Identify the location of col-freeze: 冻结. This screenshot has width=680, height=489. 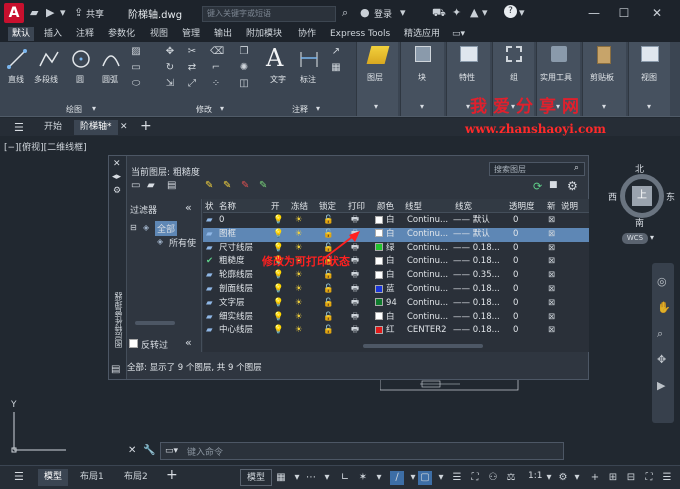
(299, 206).